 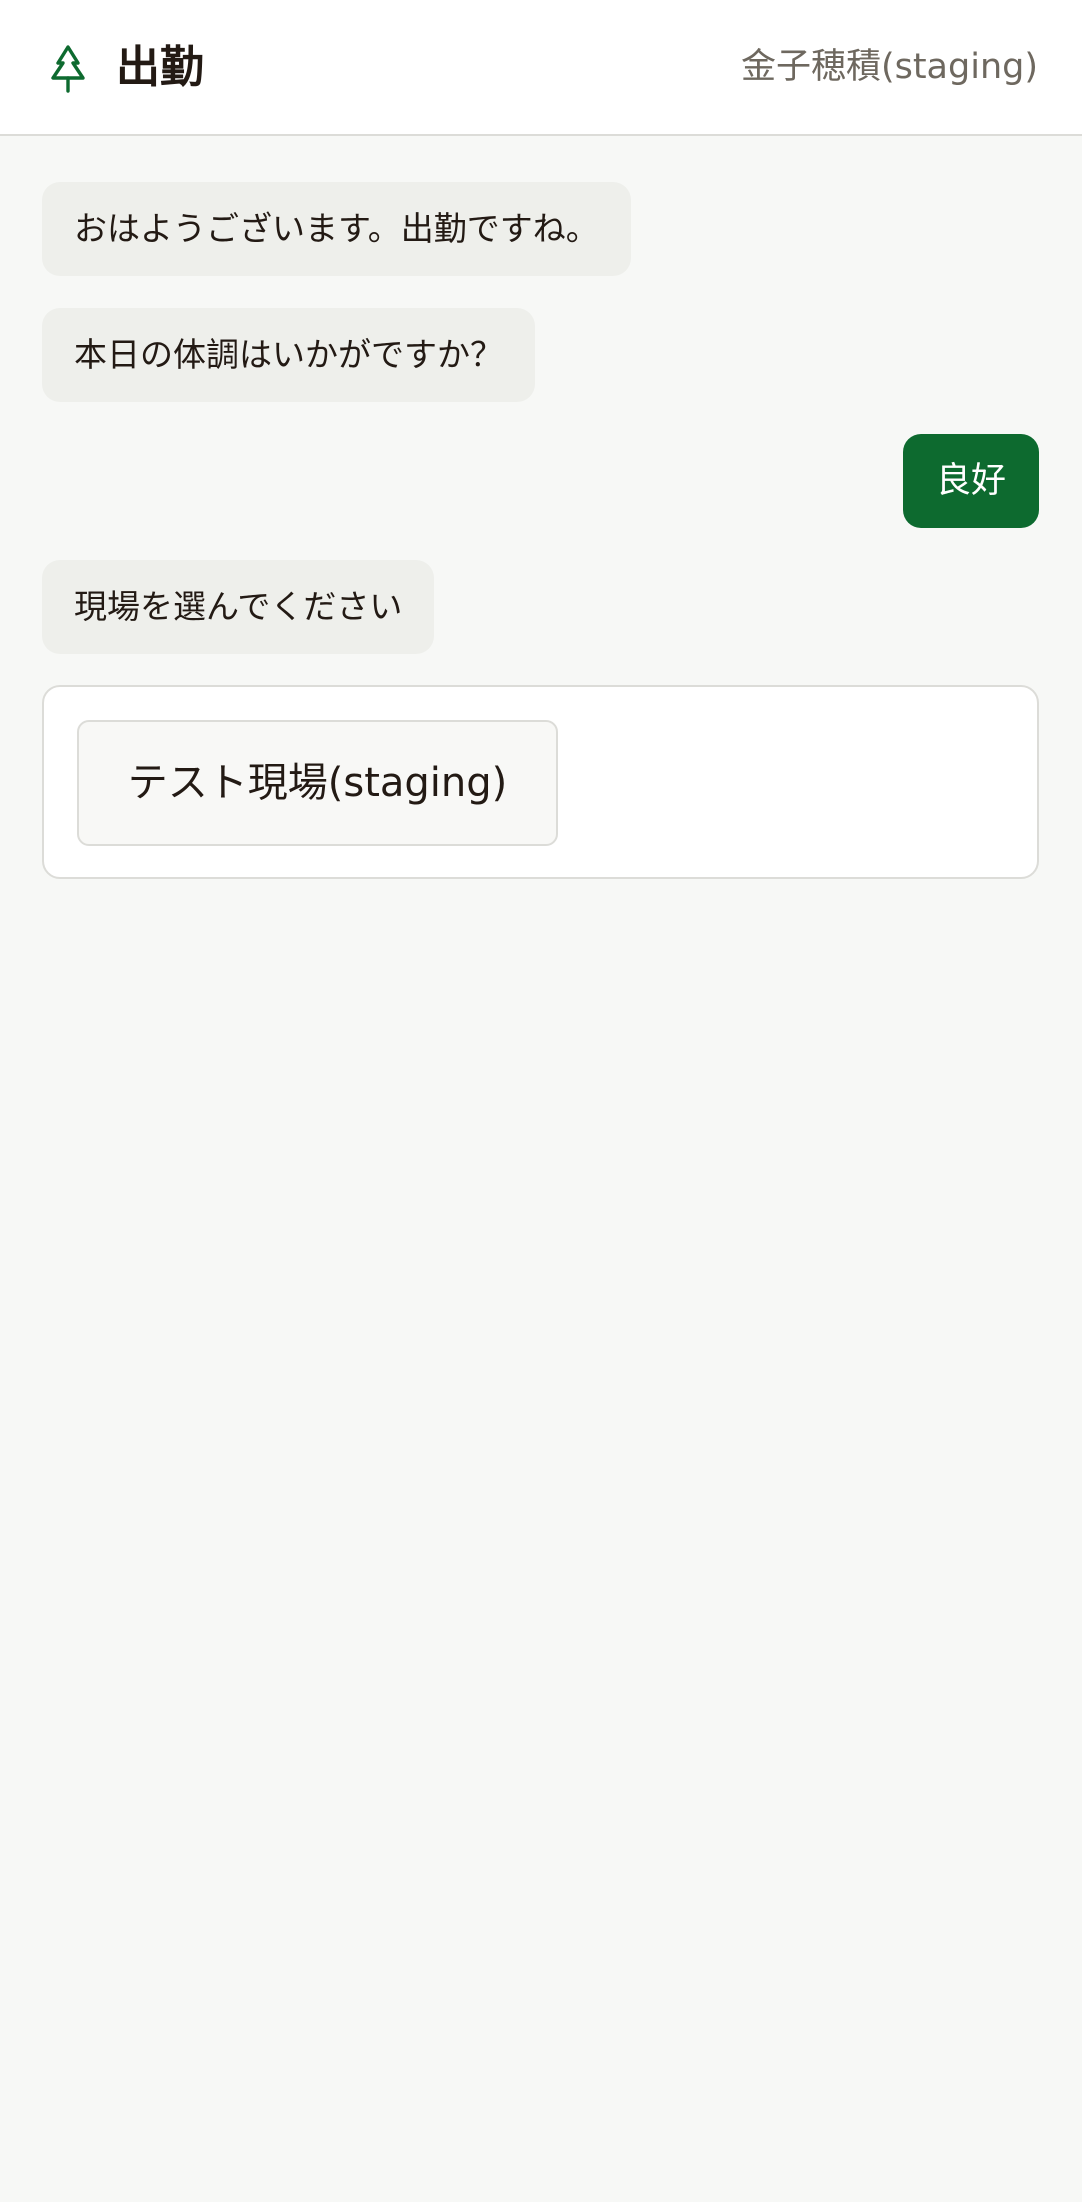 I want to click on bot-message: おはようございます。出勤ですね。, so click(x=336, y=229).